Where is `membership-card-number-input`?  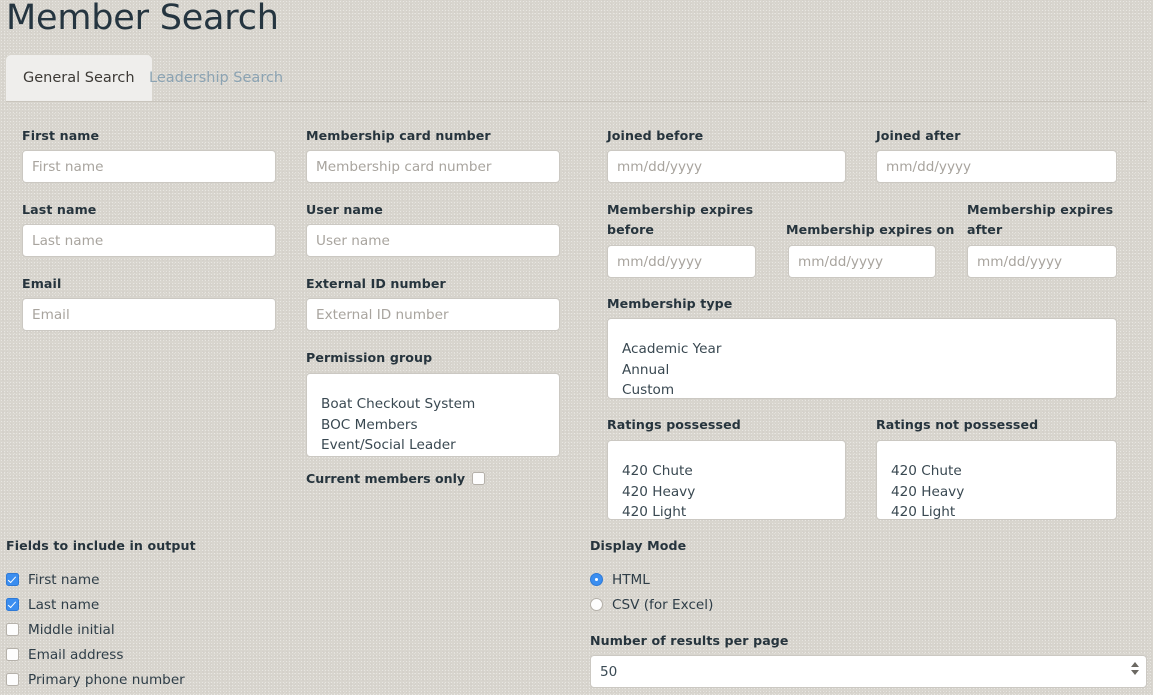 membership-card-number-input is located at coordinates (433, 166).